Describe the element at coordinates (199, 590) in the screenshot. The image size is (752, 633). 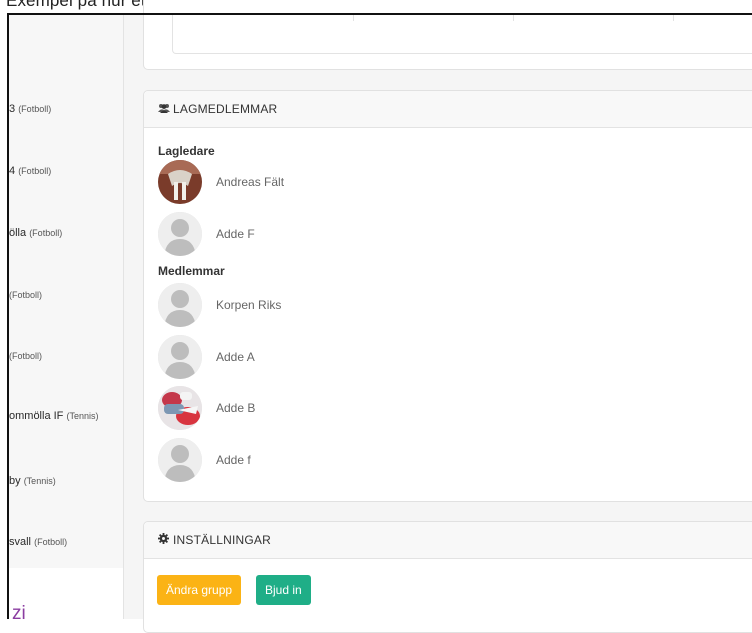
I see `edit-group-button: Ändra grupp` at that location.